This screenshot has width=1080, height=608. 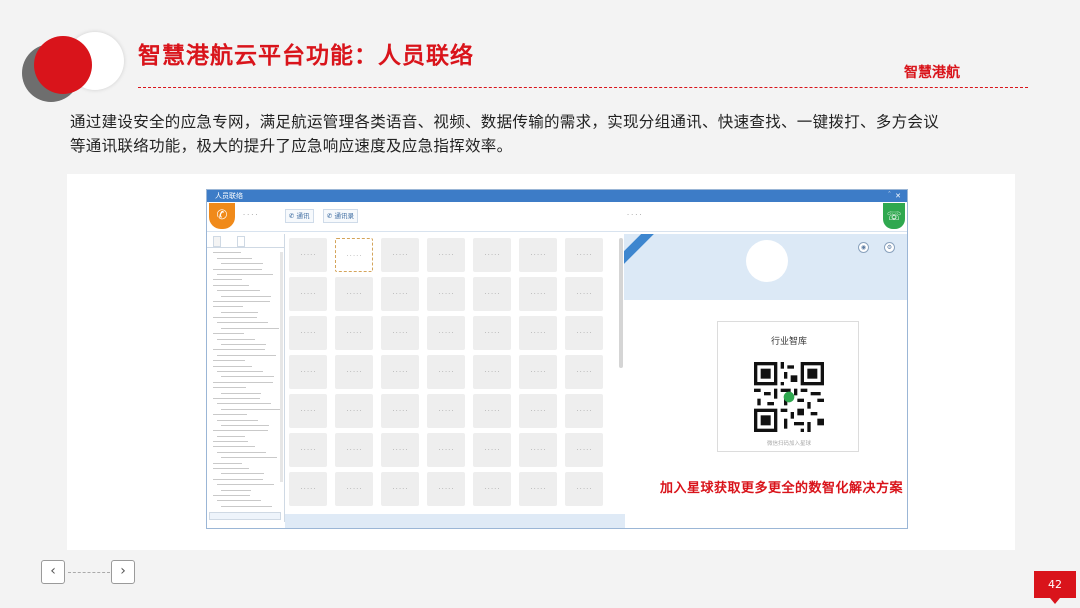 What do you see at coordinates (894, 216) in the screenshot?
I see `hangup-phone-icon: ☏` at bounding box center [894, 216].